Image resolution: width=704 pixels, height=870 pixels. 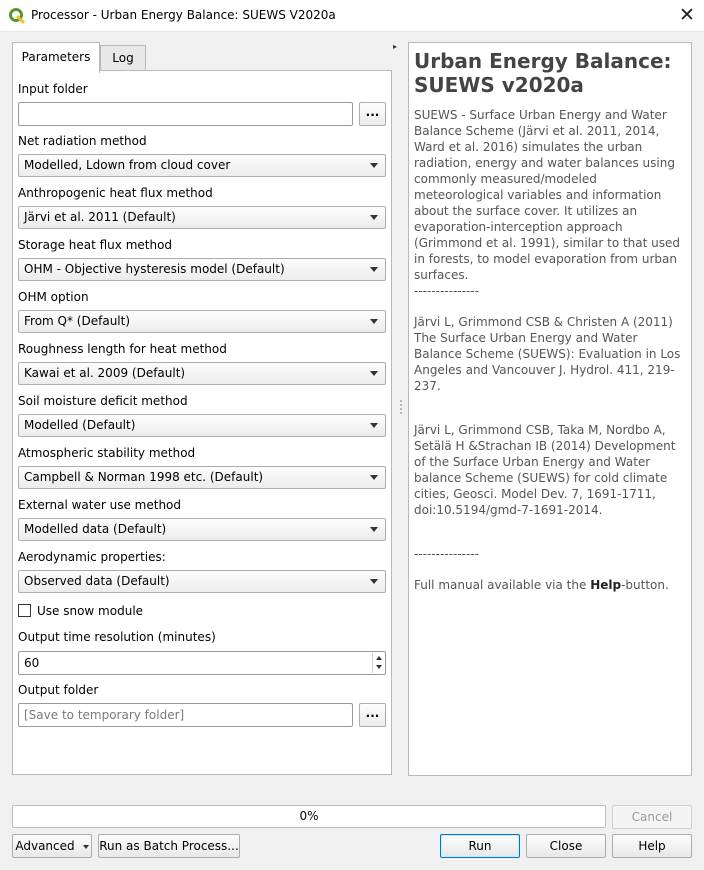 I want to click on snow-label: Use snow module, so click(x=90, y=611).